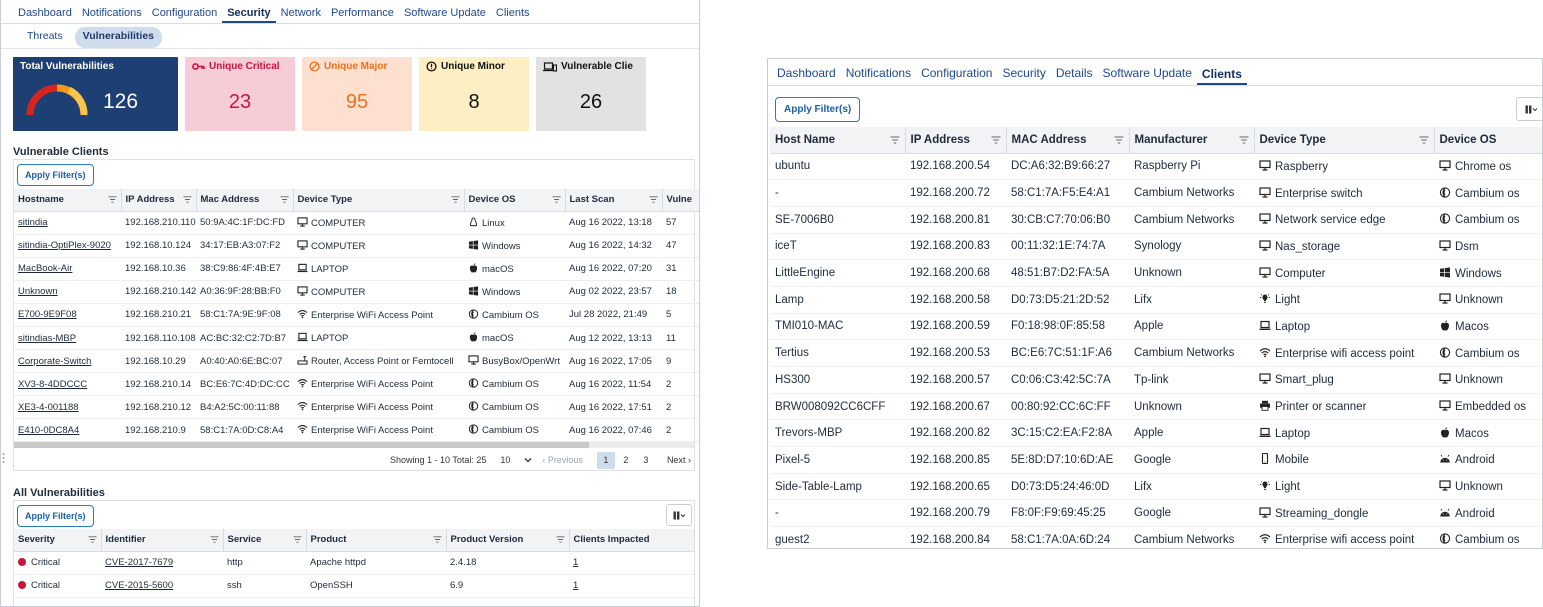  I want to click on vc-col-device-type: Device Type, so click(379, 200).